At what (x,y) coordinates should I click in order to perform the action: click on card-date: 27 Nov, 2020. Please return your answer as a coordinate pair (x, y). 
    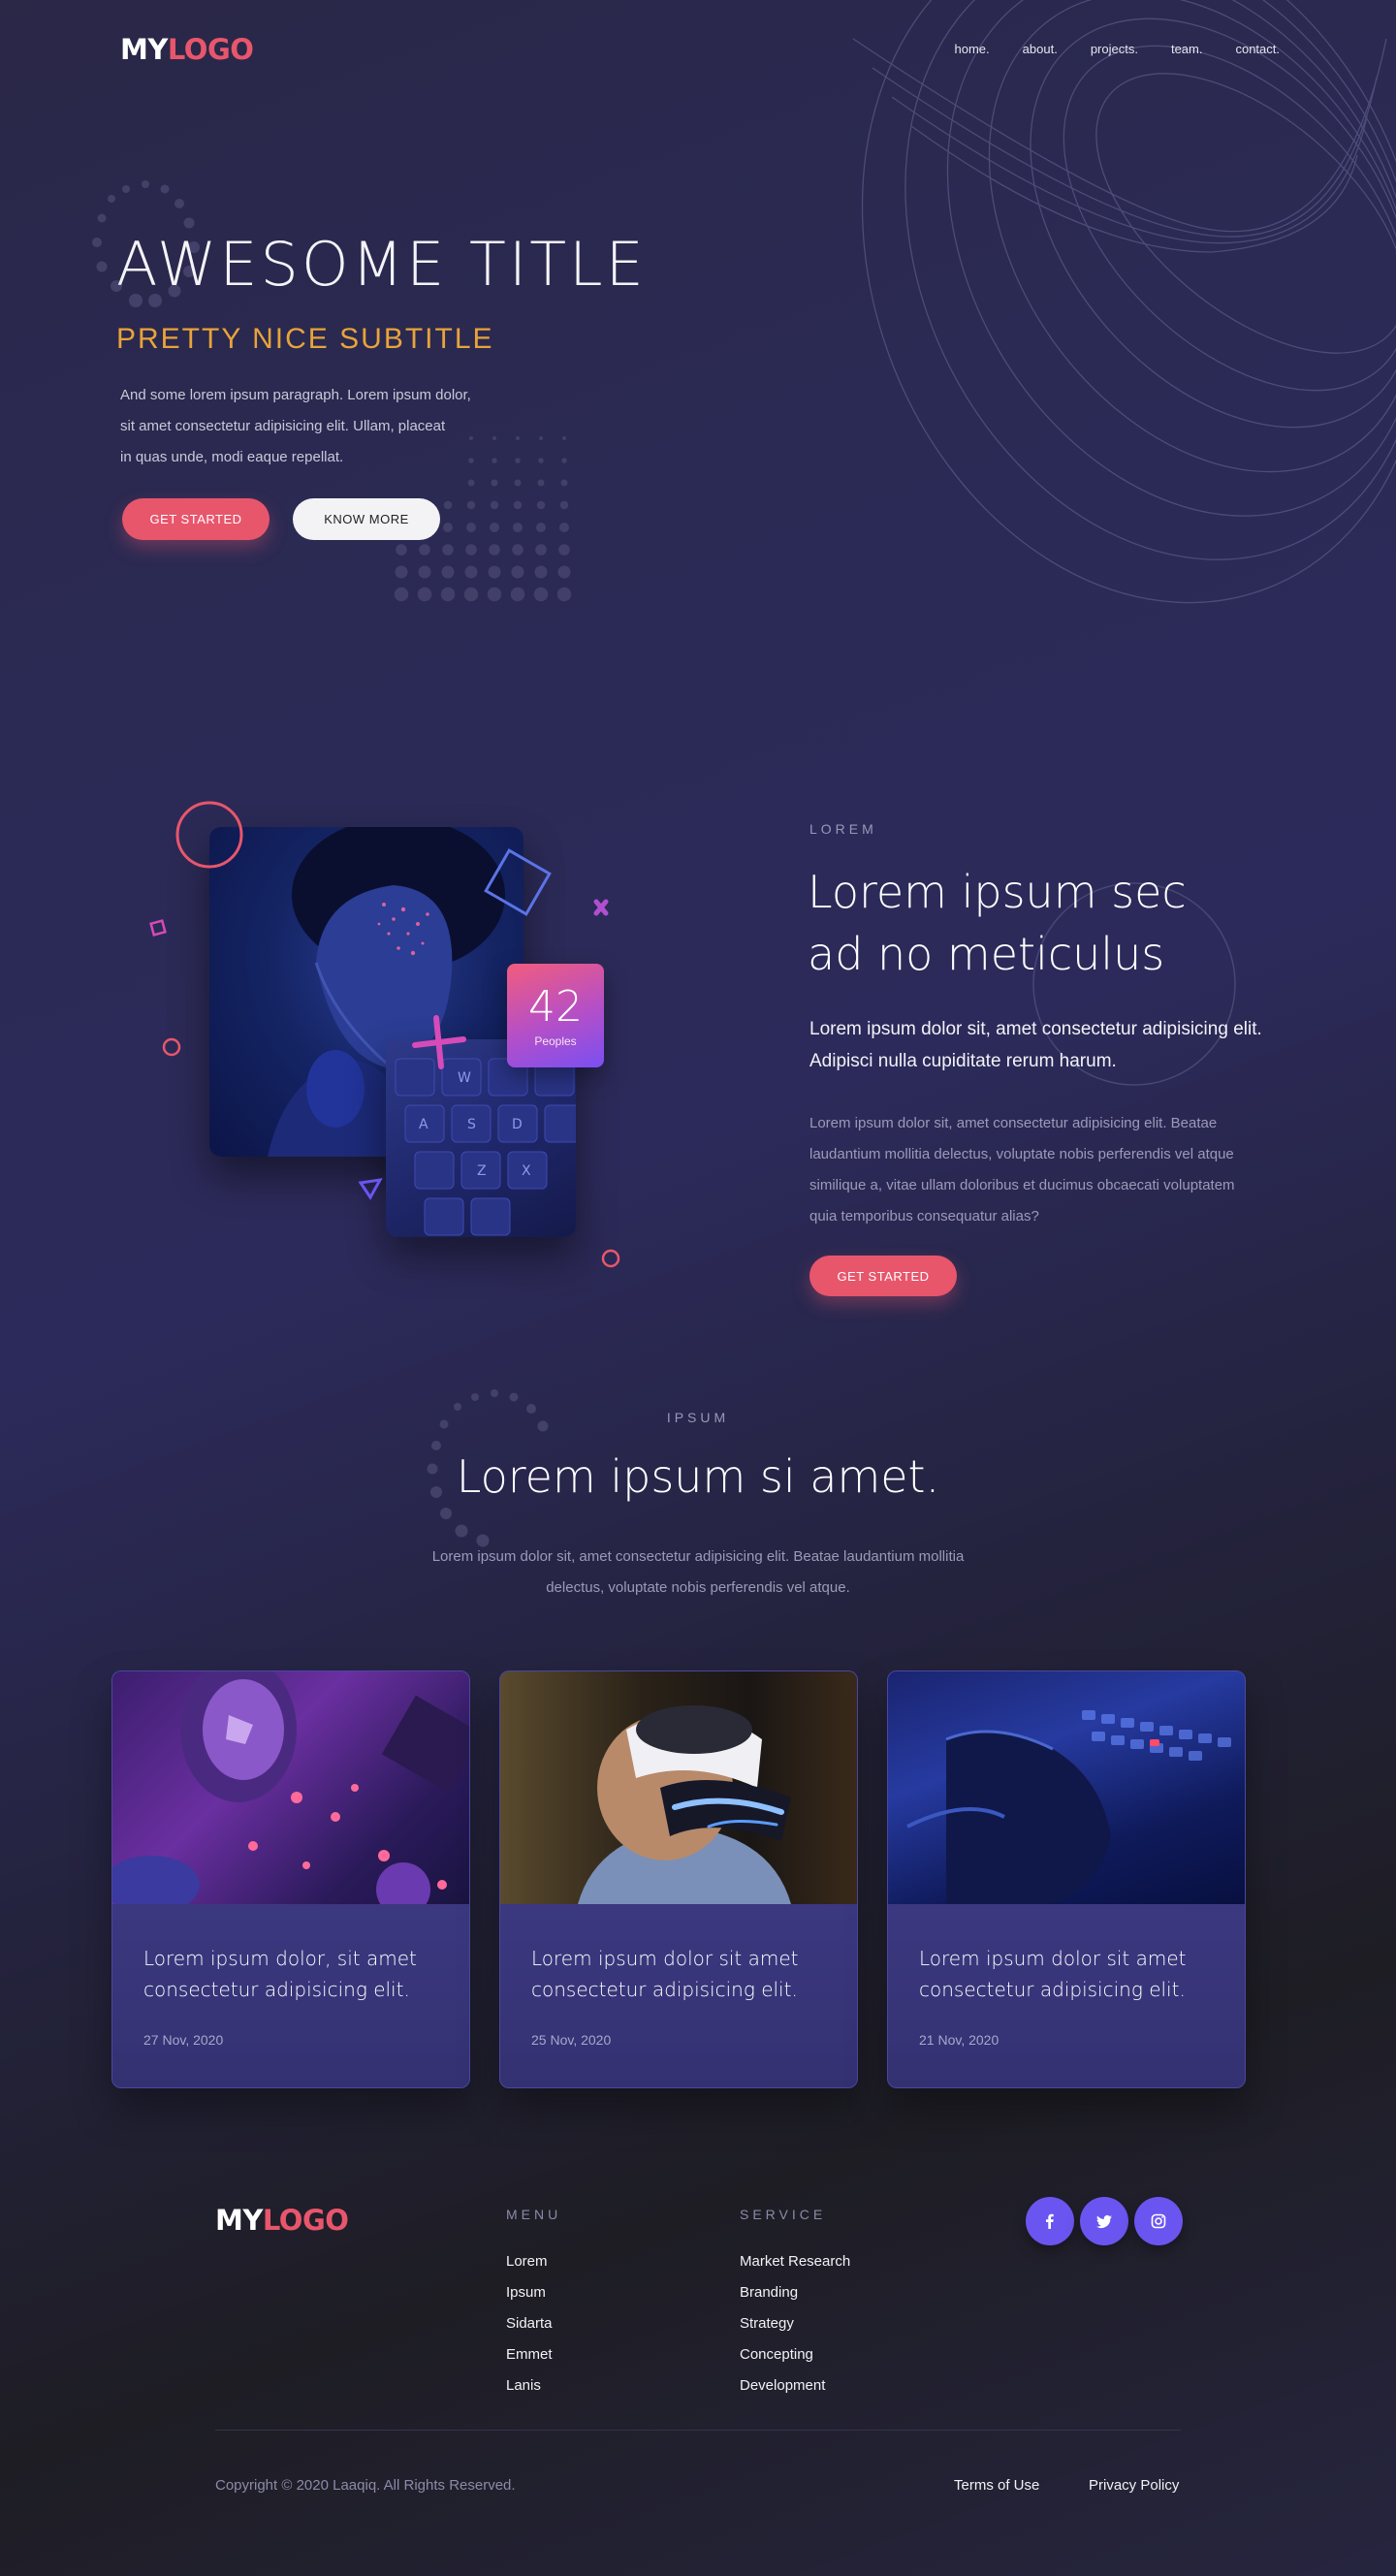
    Looking at the image, I should click on (183, 2040).